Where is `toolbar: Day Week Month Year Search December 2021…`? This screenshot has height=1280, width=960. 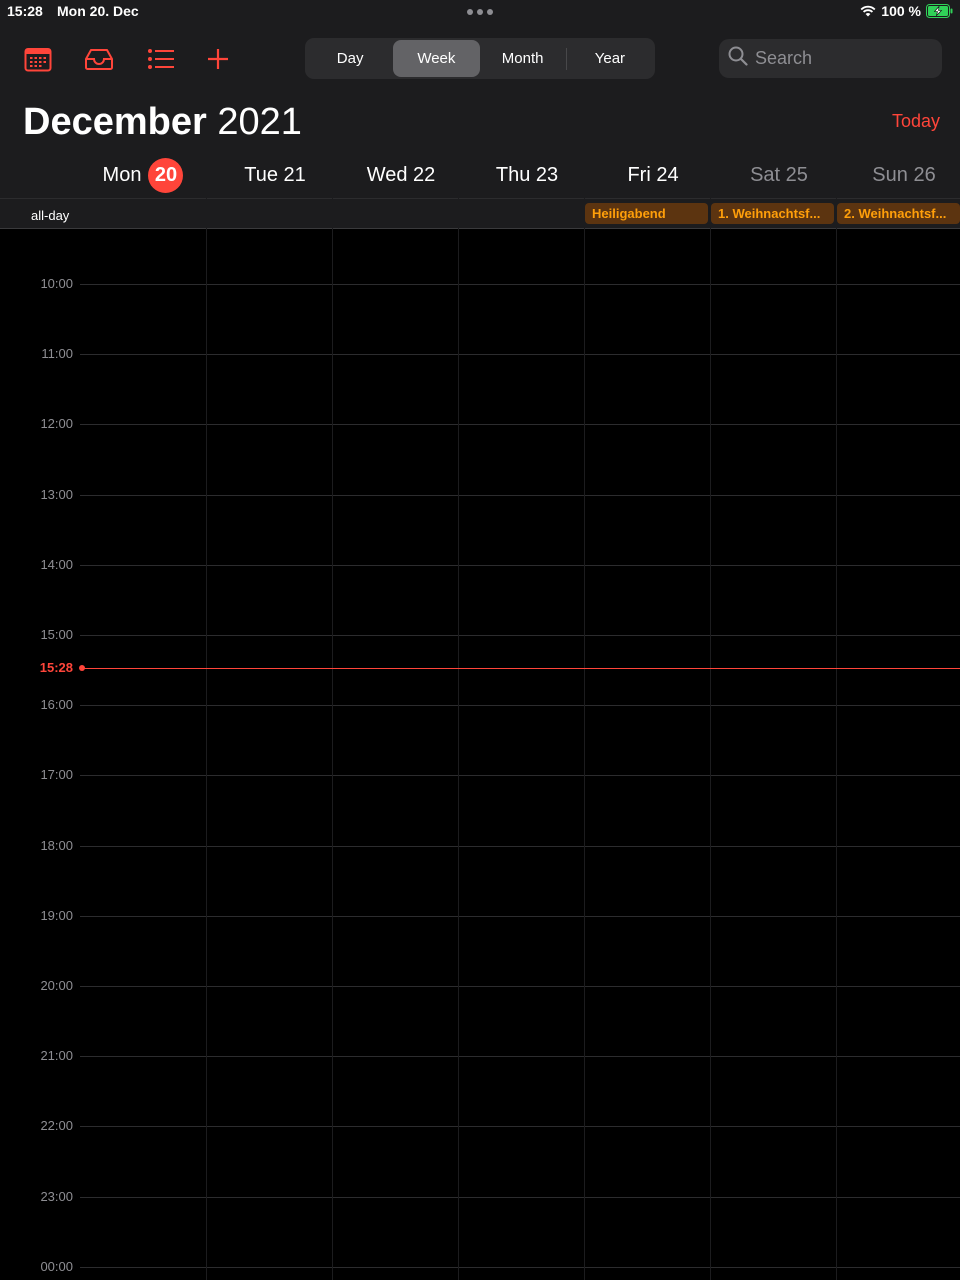
toolbar: Day Week Month Year Search December 2021… is located at coordinates (480, 88).